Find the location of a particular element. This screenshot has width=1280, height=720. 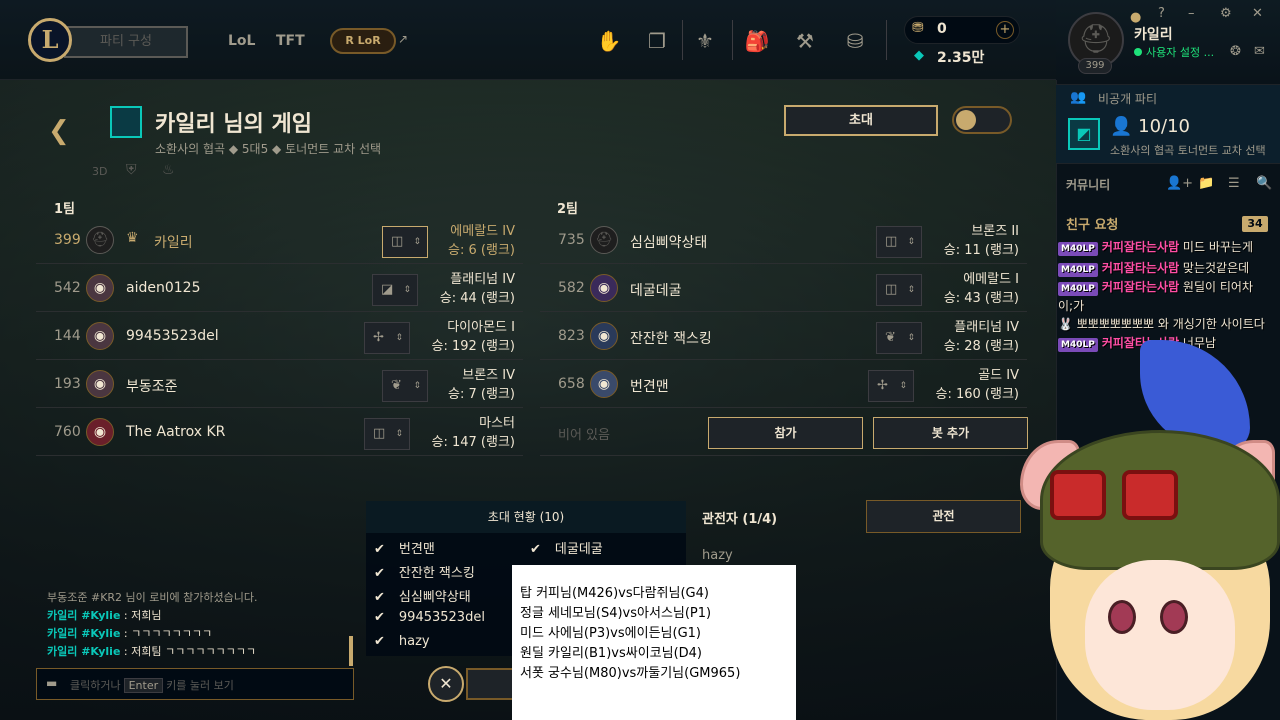

player-avatar: ⛑ is located at coordinates (604, 240).